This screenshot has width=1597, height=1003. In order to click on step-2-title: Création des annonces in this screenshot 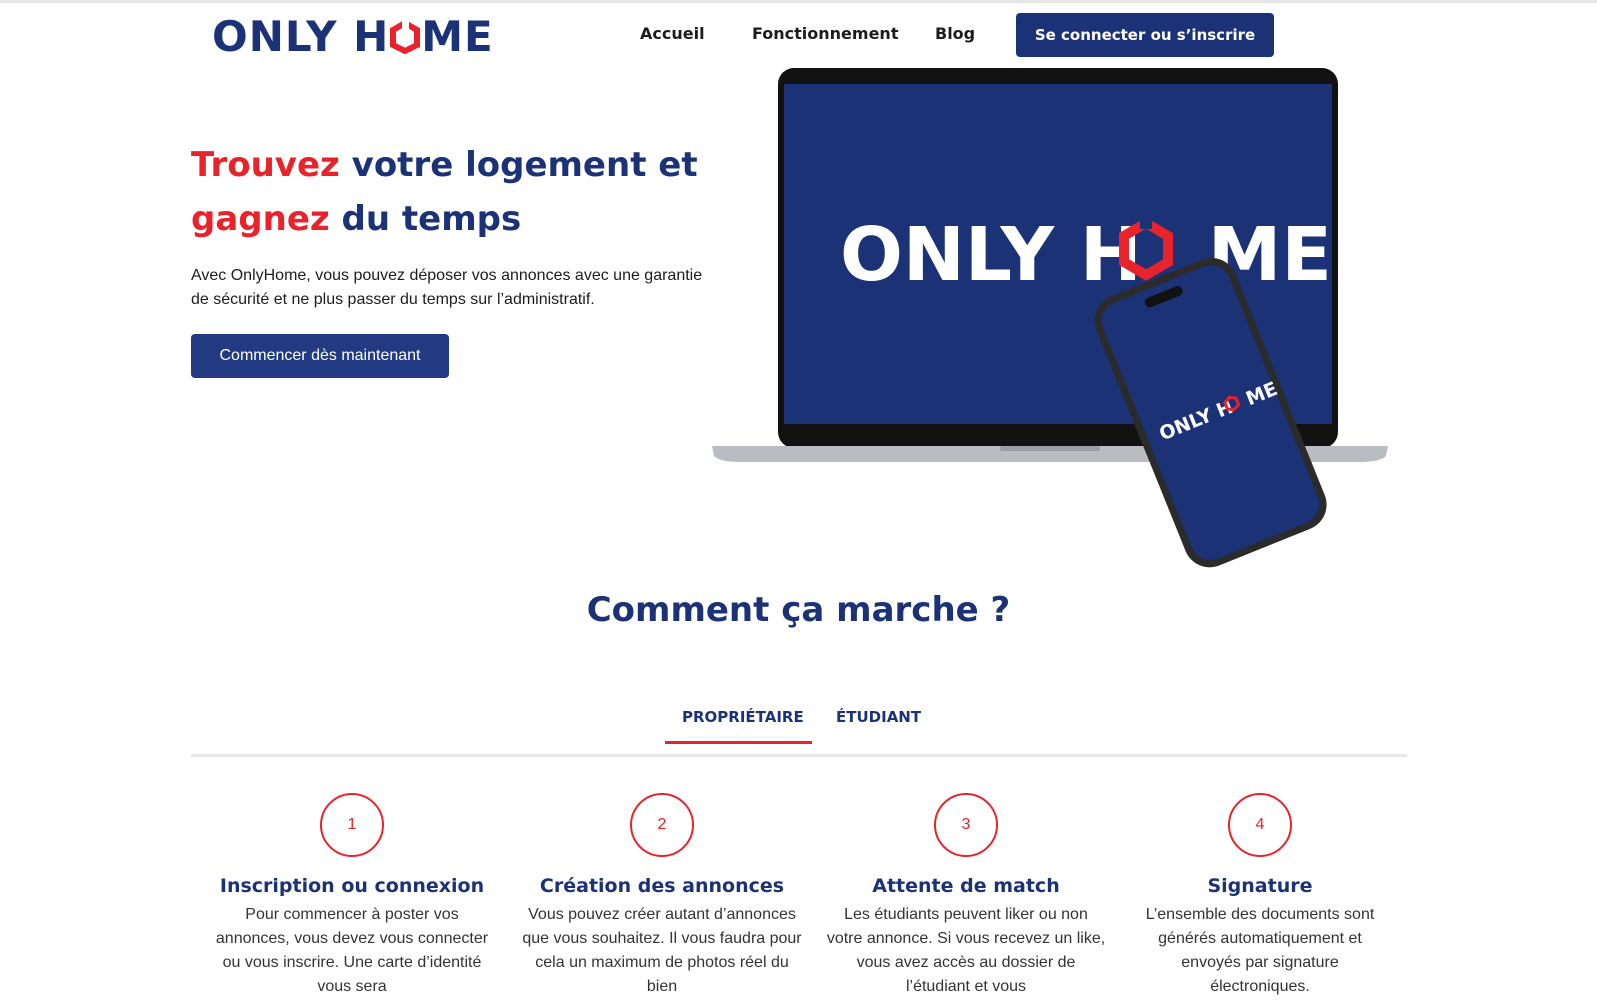, I will do `click(662, 886)`.